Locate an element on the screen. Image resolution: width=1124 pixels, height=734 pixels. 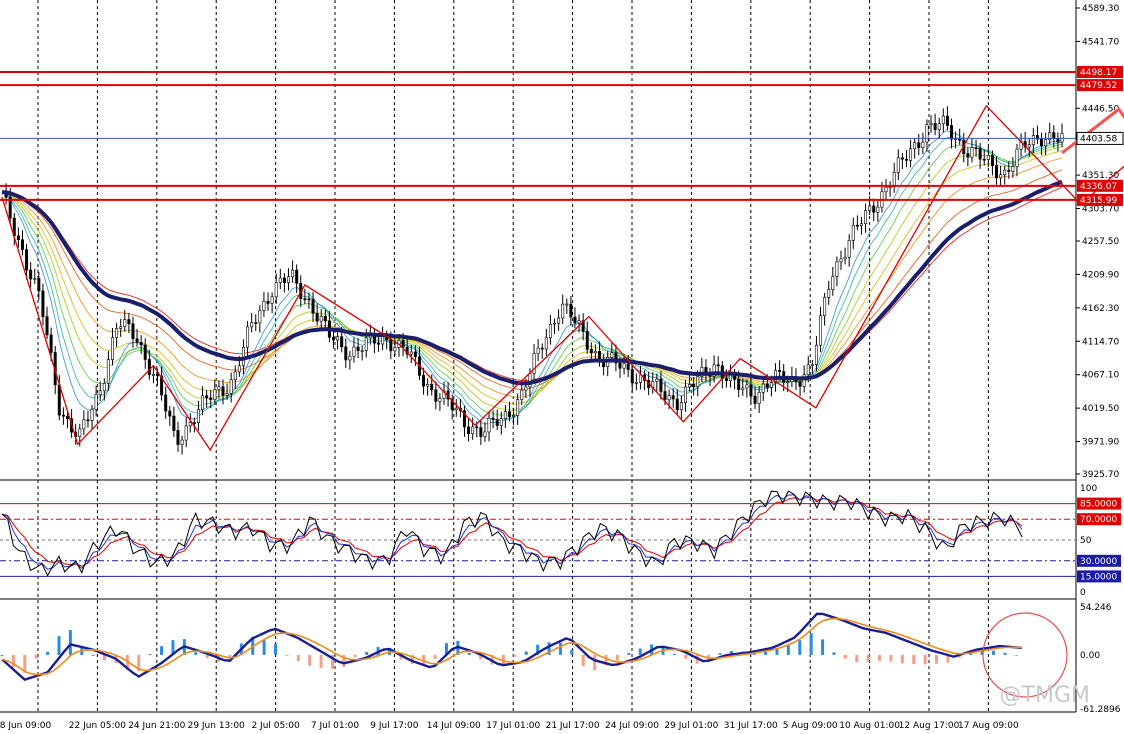
x-tick-label: 7 Jul 01:00 is located at coordinates (335, 726).